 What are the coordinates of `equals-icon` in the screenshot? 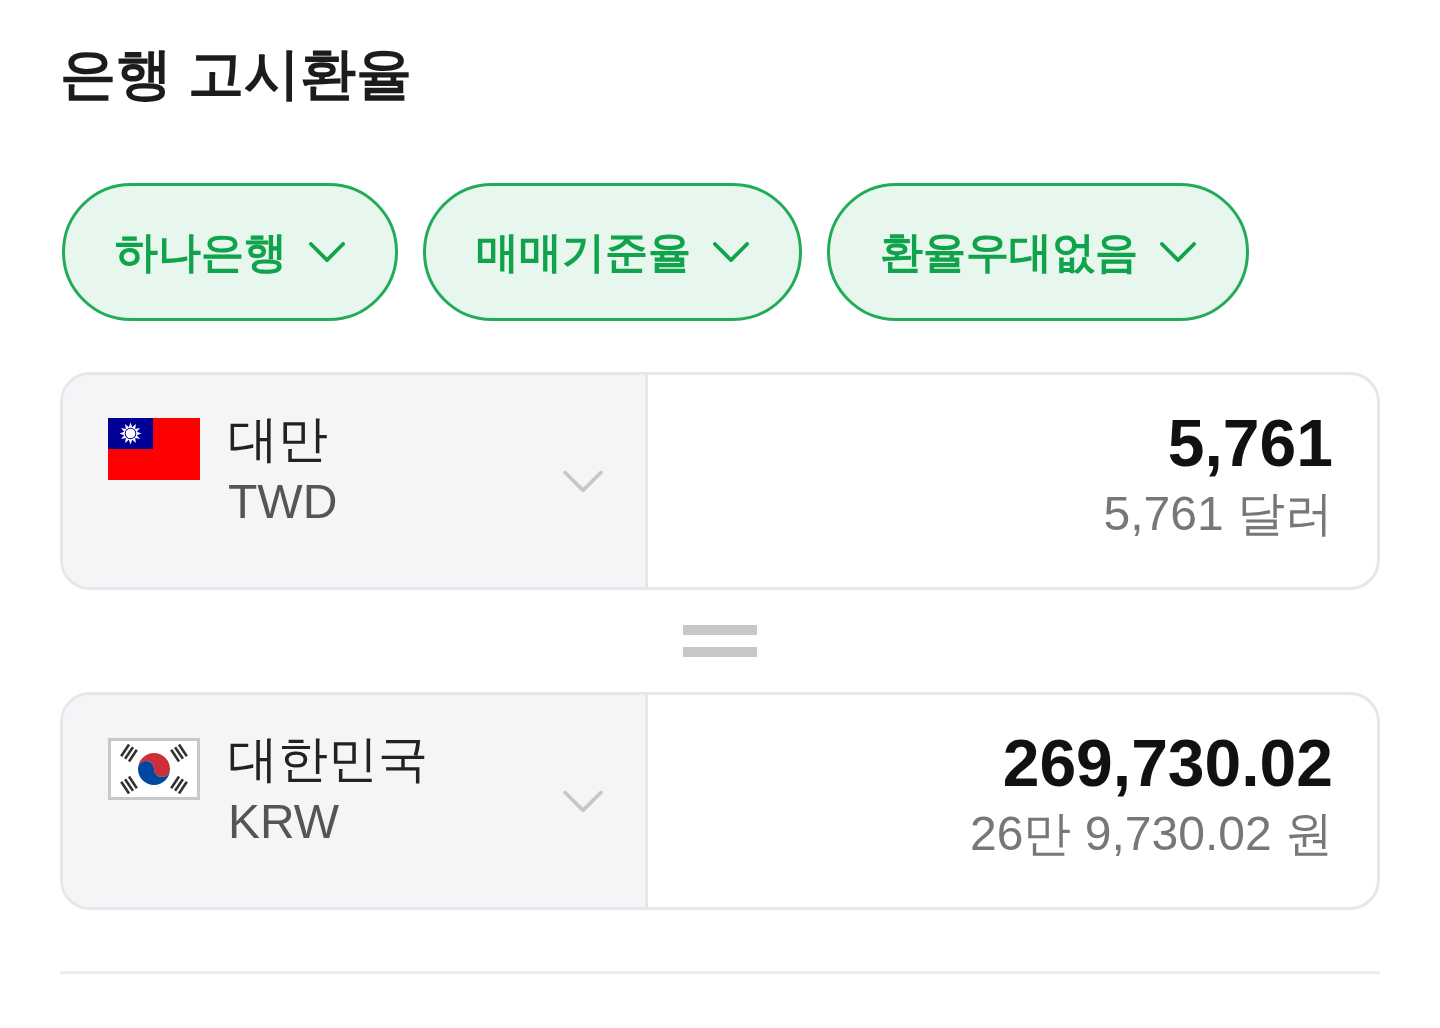 It's located at (720, 641).